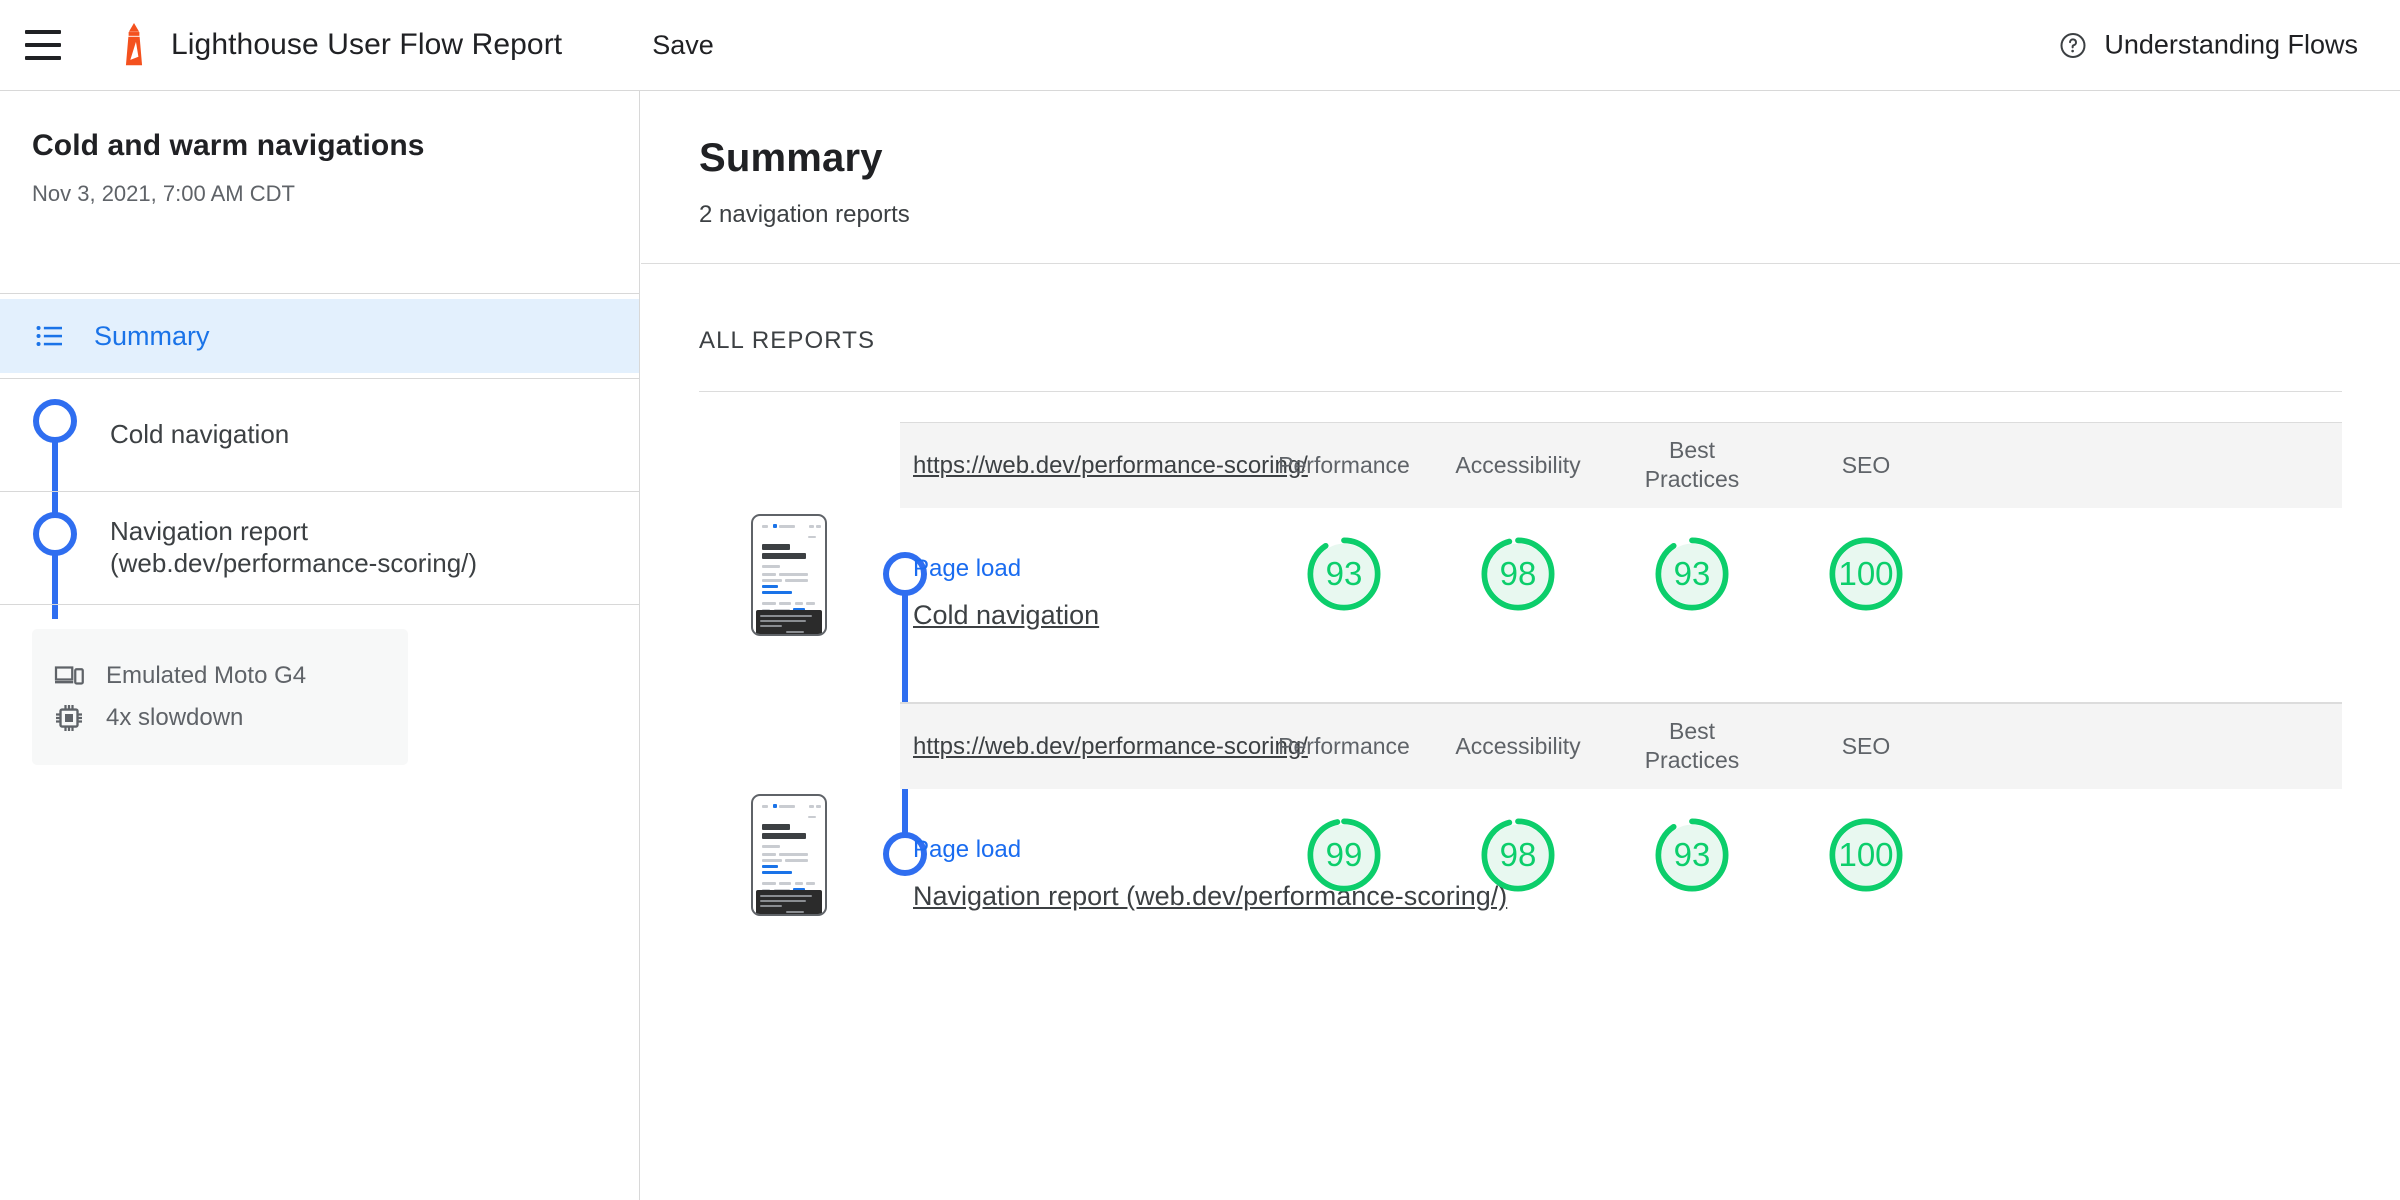 This screenshot has width=2400, height=1200. Describe the element at coordinates (787, 340) in the screenshot. I see `all-reports-label: ALL REPORTS` at that location.